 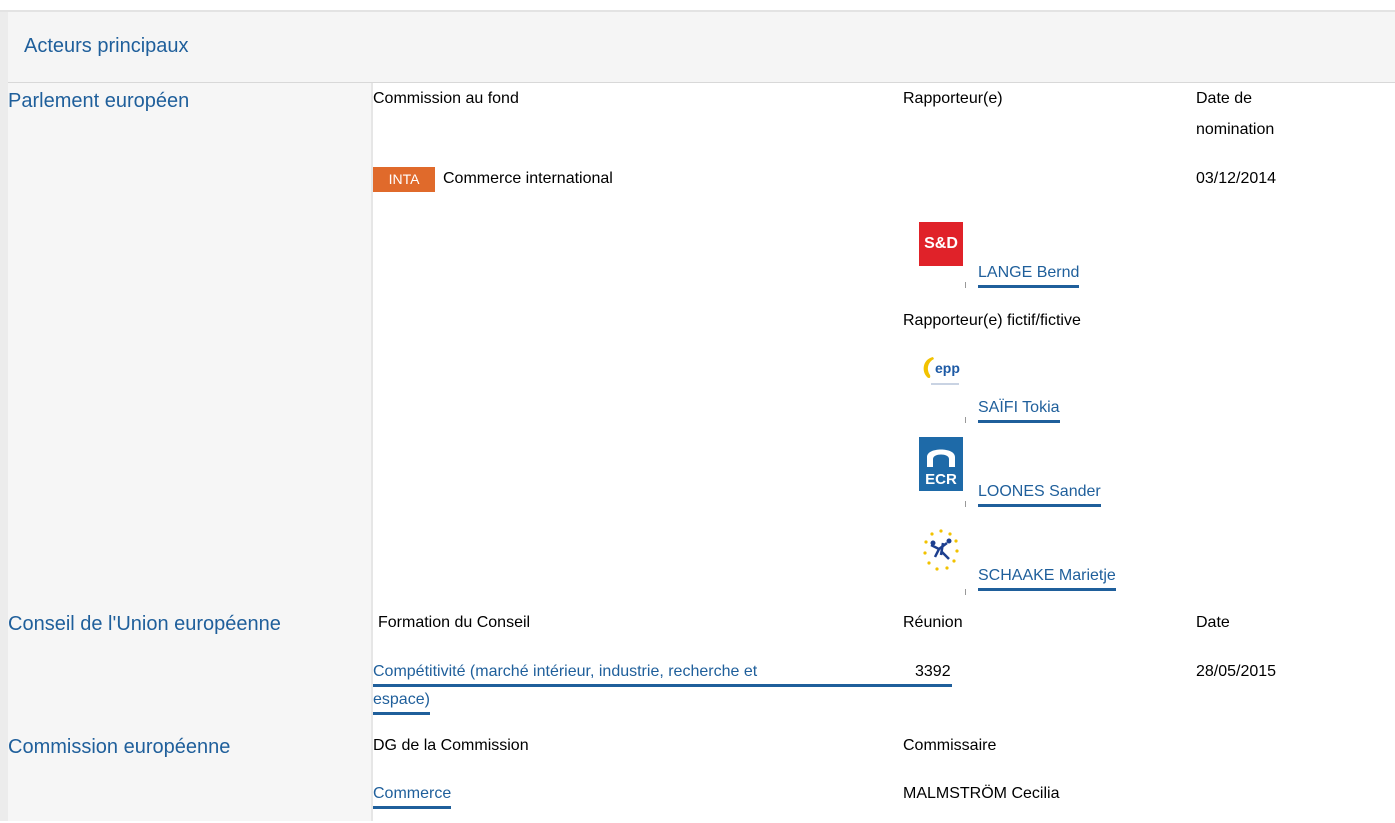 I want to click on header-council-date: Date, so click(x=1213, y=622).